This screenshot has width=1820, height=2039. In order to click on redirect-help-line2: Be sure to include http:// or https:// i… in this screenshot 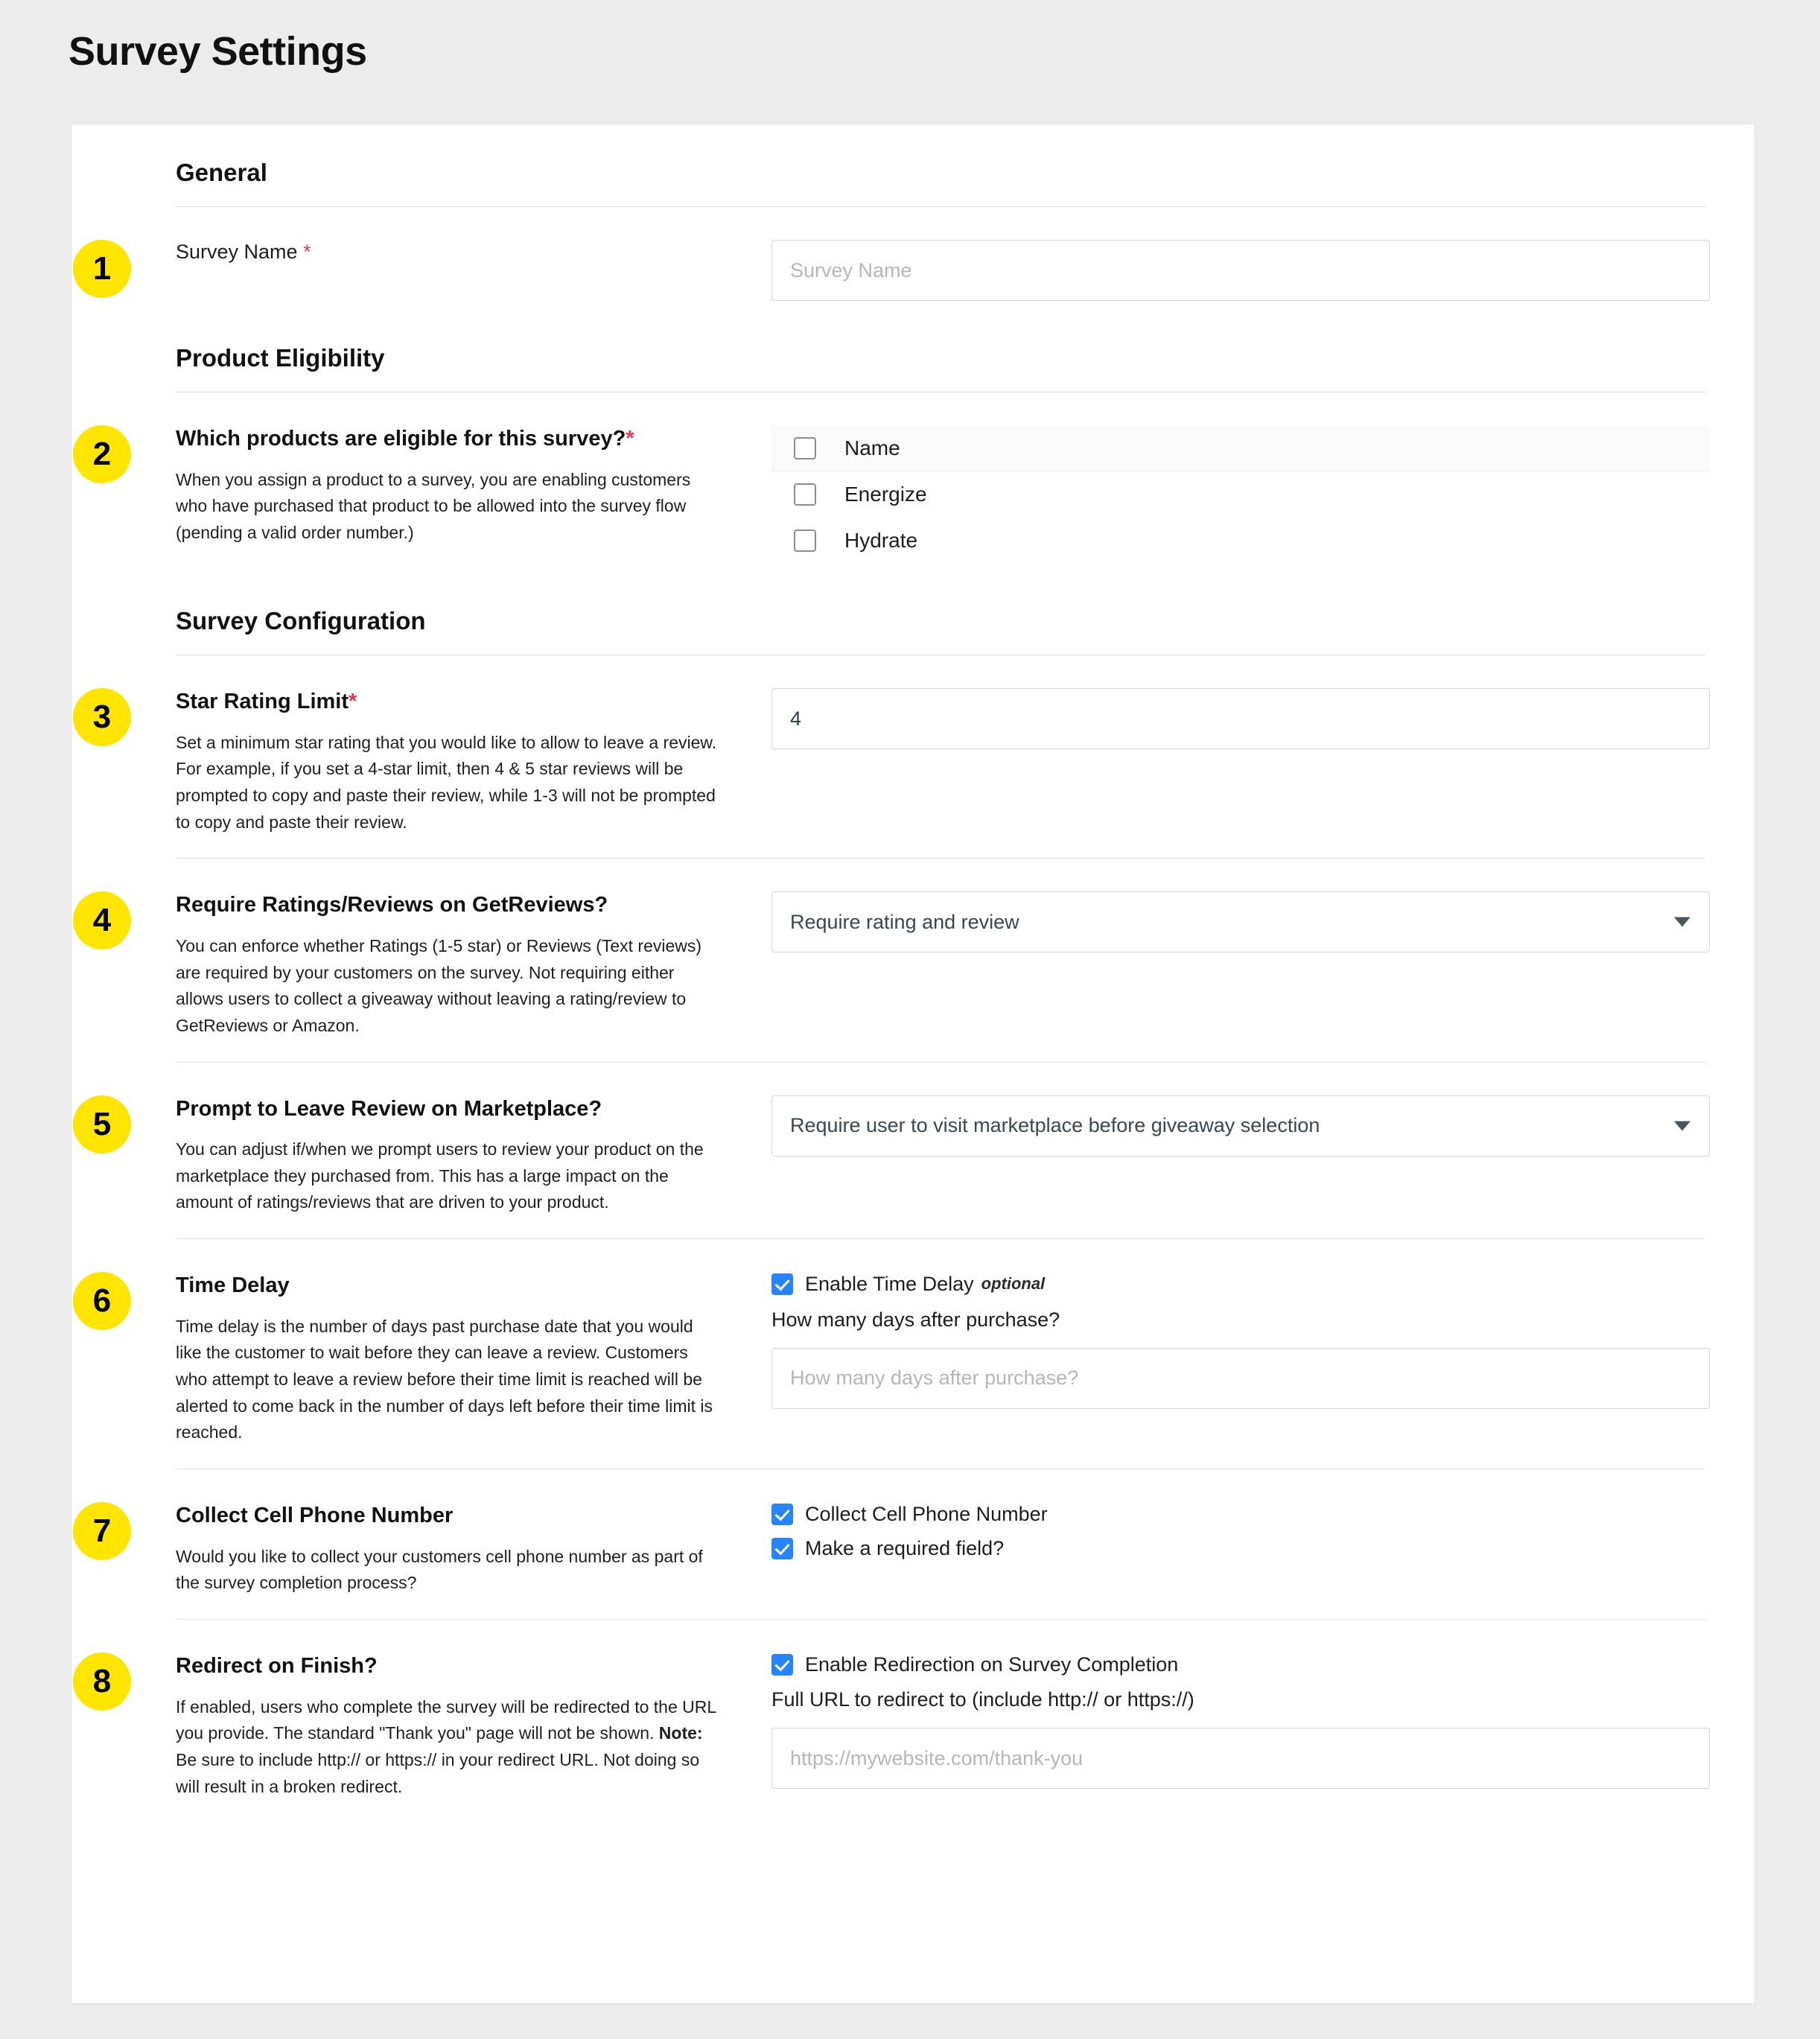, I will do `click(438, 1772)`.